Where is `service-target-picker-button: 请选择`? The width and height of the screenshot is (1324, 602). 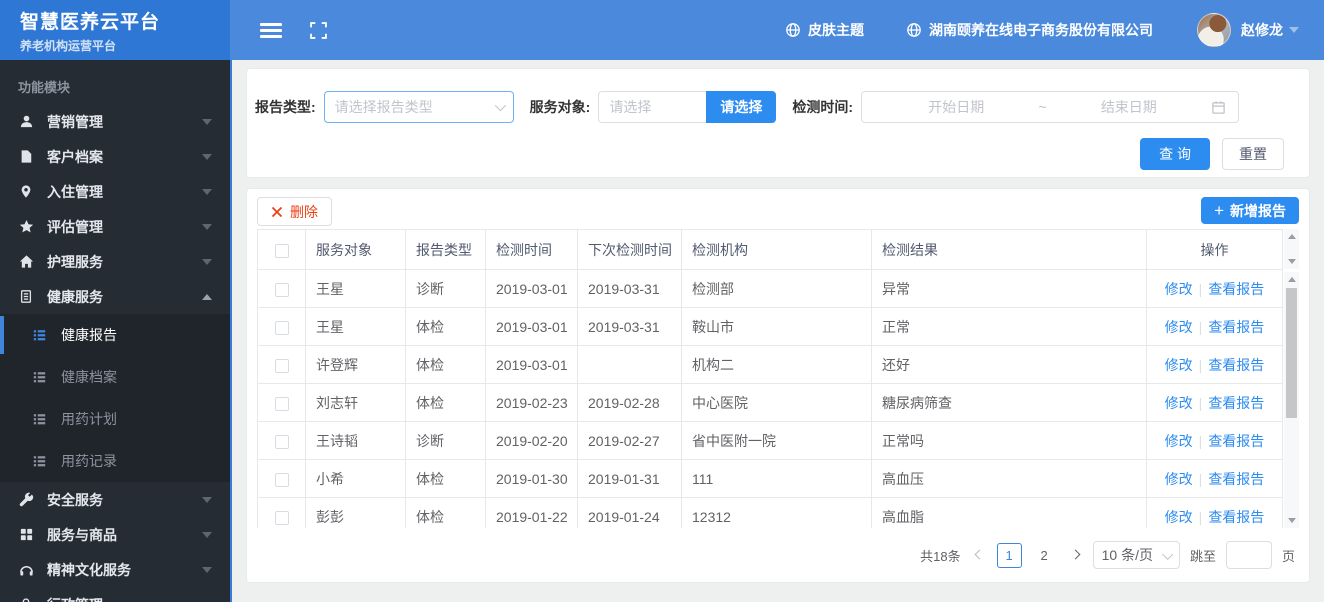
service-target-picker-button: 请选择 is located at coordinates (741, 107).